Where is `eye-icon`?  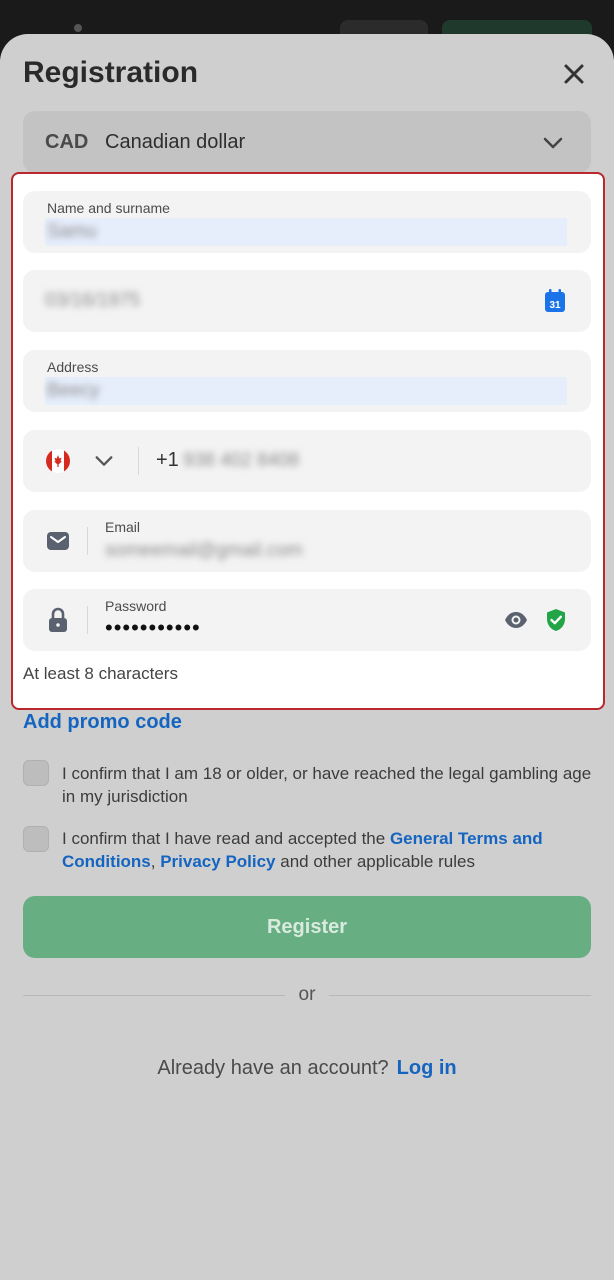 eye-icon is located at coordinates (516, 620).